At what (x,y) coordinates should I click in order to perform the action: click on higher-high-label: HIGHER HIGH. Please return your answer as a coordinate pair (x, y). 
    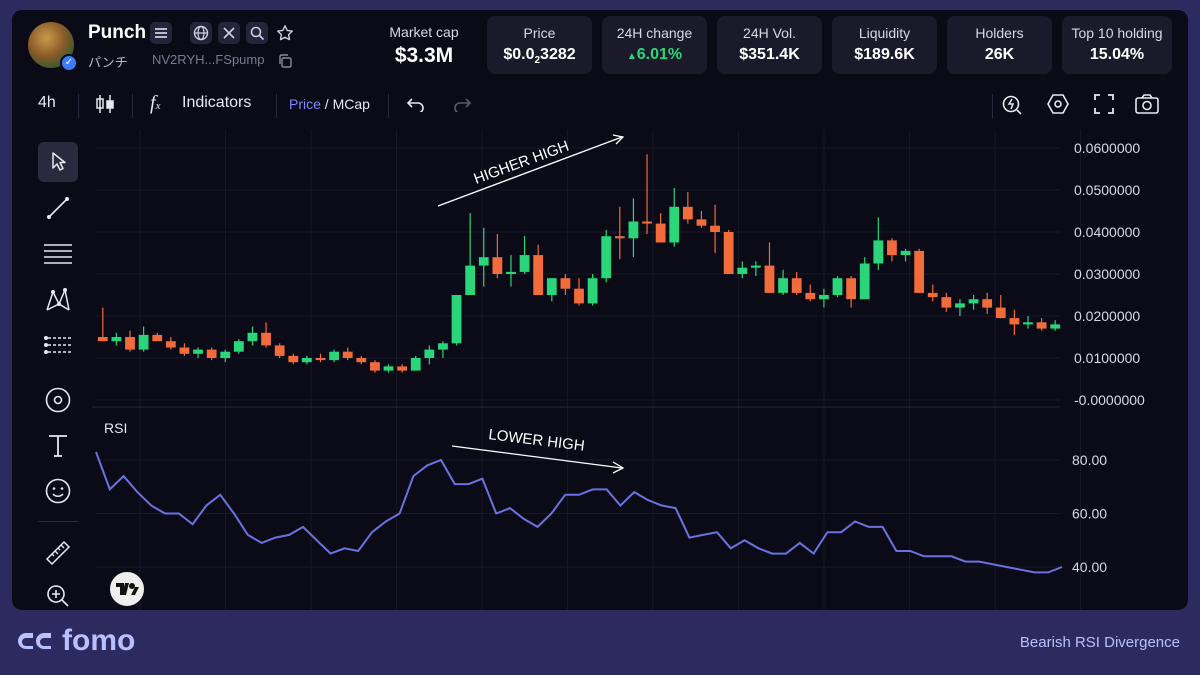
    Looking at the image, I should click on (522, 163).